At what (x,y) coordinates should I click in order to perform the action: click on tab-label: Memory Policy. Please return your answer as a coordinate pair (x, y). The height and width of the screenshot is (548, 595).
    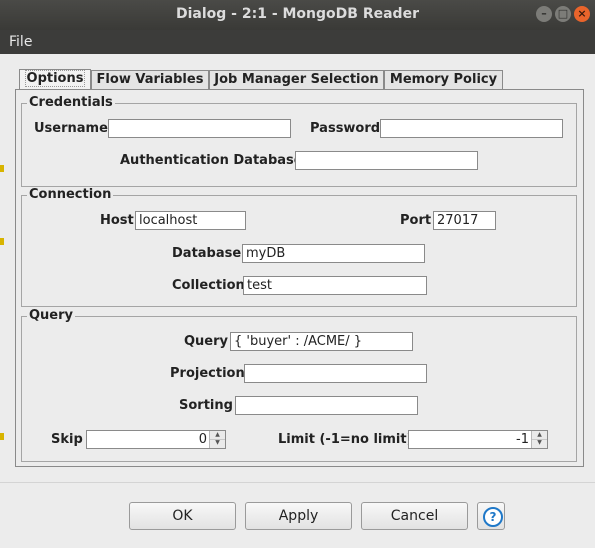
    Looking at the image, I should click on (443, 79).